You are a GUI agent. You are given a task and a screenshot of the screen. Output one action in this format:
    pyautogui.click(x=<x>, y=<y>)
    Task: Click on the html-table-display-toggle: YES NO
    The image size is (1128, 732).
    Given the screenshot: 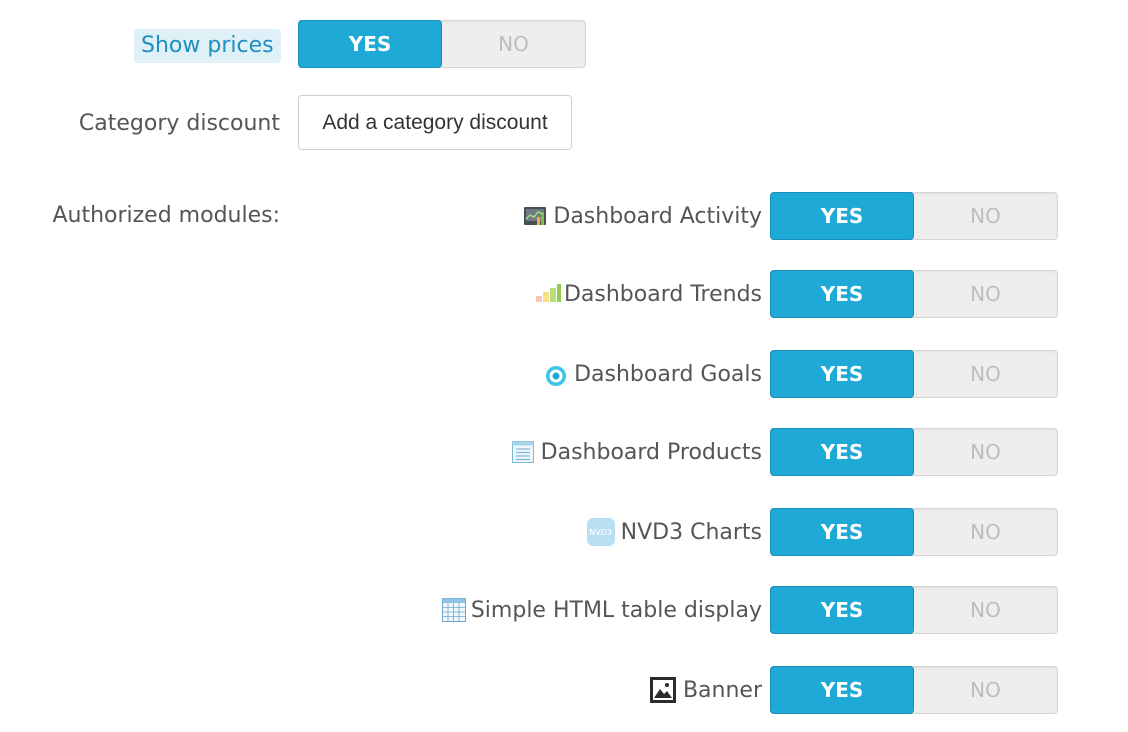 What is the action you would take?
    pyautogui.click(x=914, y=610)
    